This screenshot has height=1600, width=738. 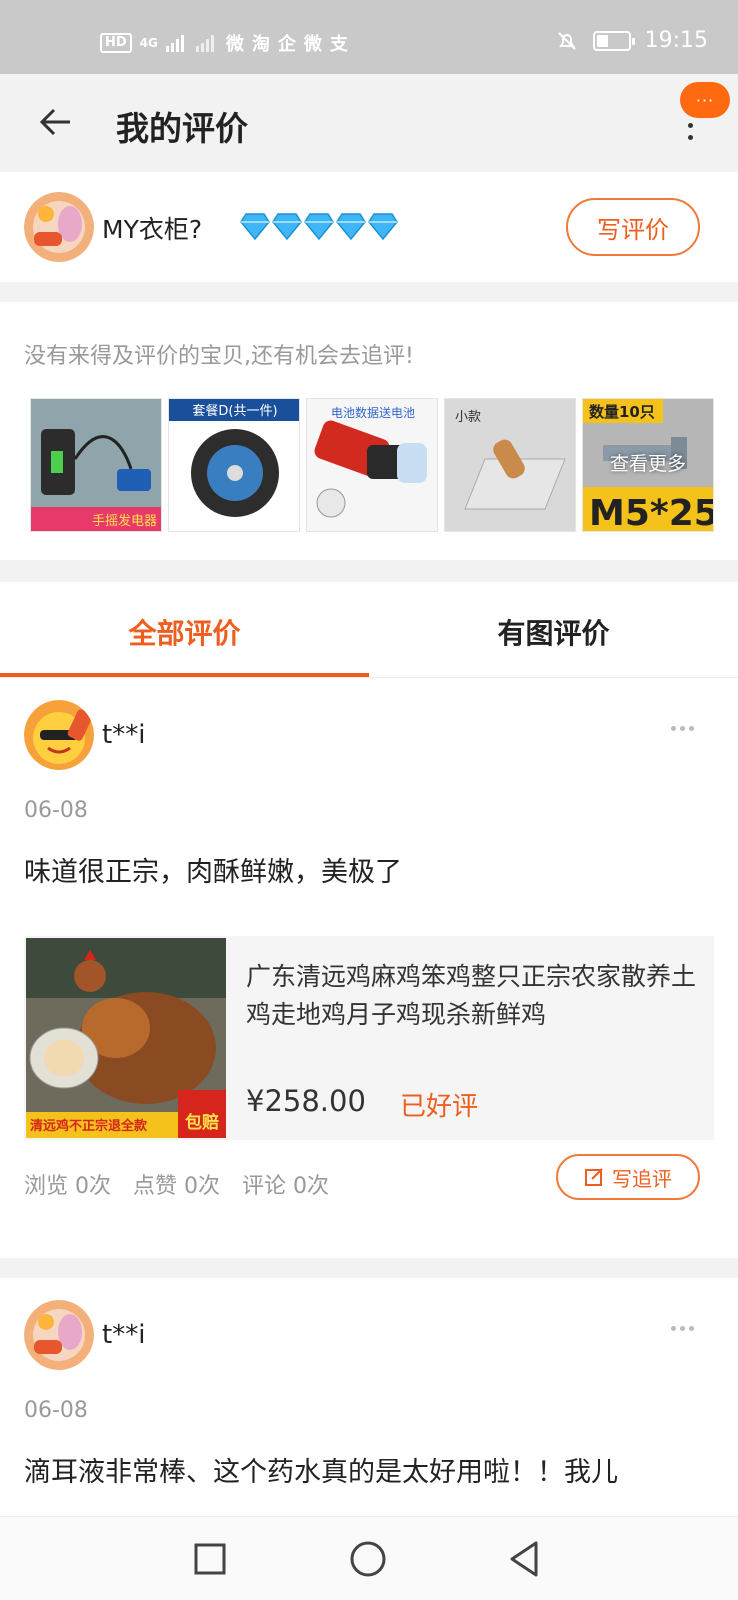 What do you see at coordinates (510, 465) in the screenshot?
I see `thumb-trowel: 小款` at bounding box center [510, 465].